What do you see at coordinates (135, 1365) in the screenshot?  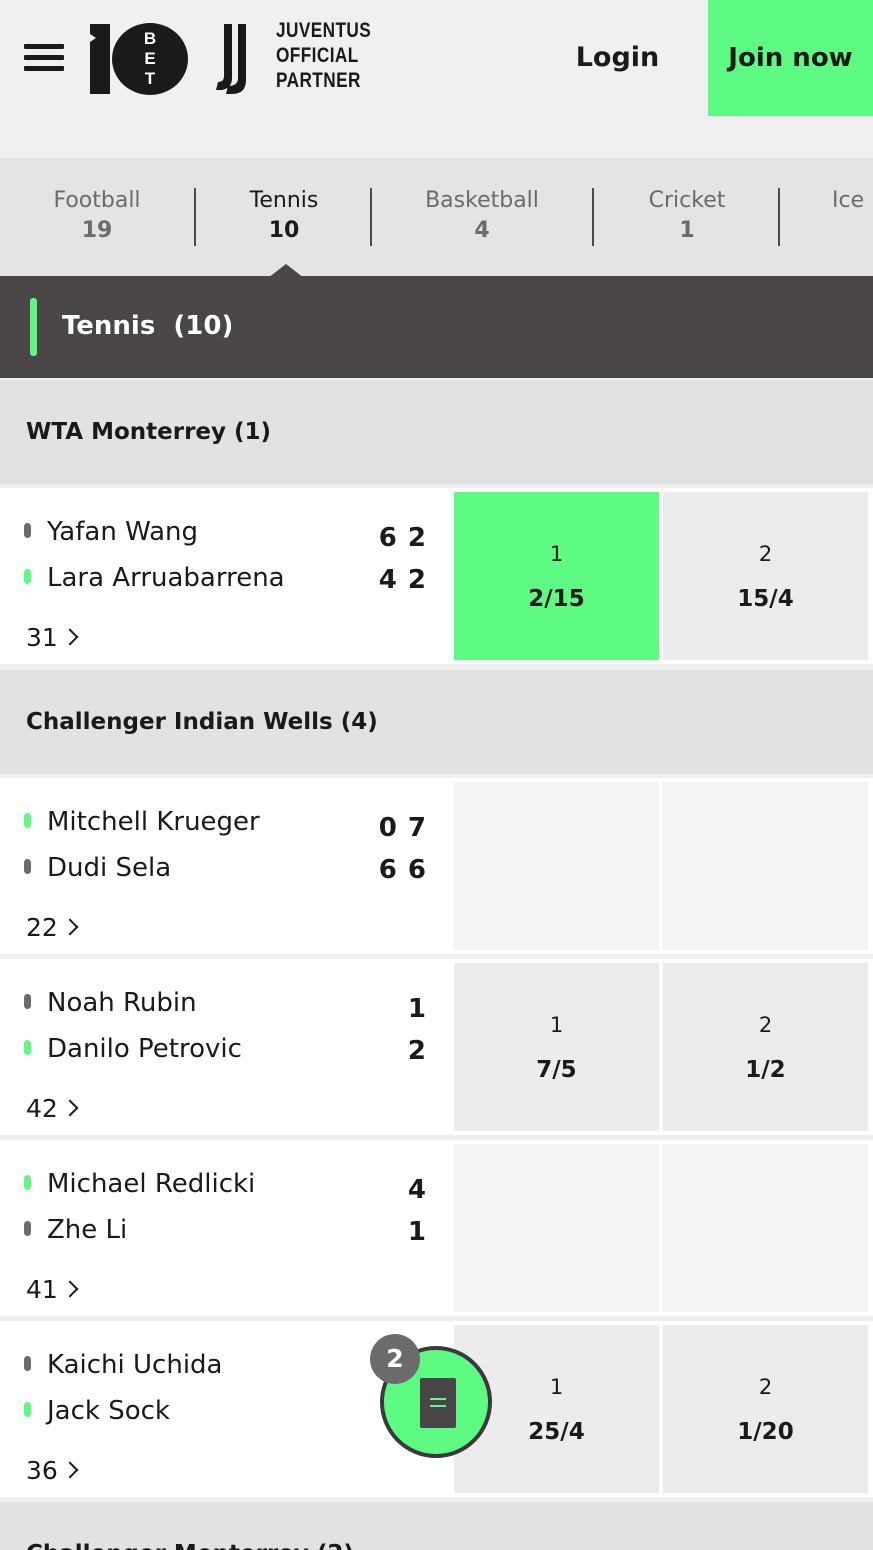 I see `player-name: Kaichi Uchida` at bounding box center [135, 1365].